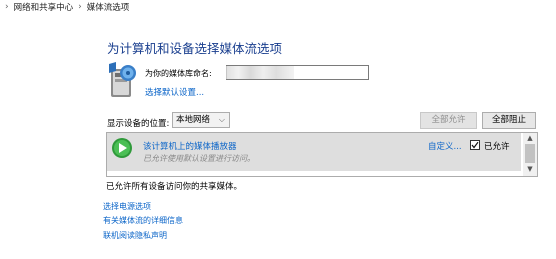 This screenshot has height=259, width=556. I want to click on show-devices-label: 显示设备的位置:, so click(138, 124).